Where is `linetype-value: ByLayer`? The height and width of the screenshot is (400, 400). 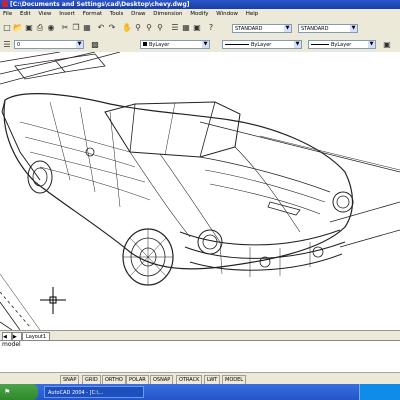
linetype-value: ByLayer is located at coordinates (261, 45).